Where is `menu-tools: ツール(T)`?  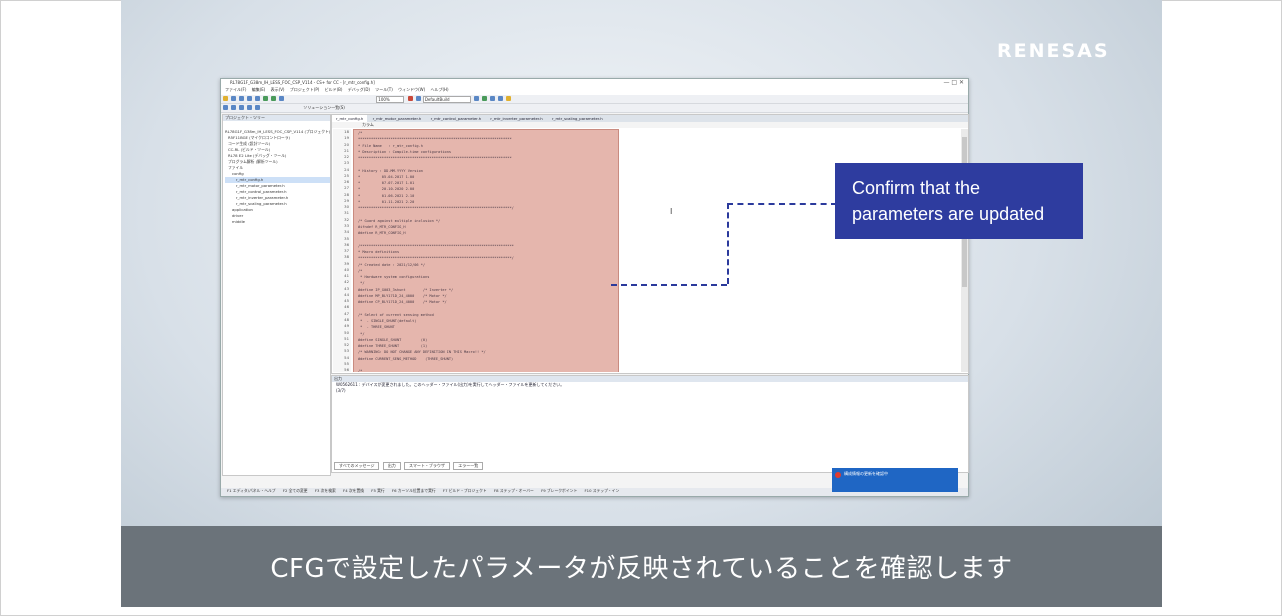 menu-tools: ツール(T) is located at coordinates (384, 89).